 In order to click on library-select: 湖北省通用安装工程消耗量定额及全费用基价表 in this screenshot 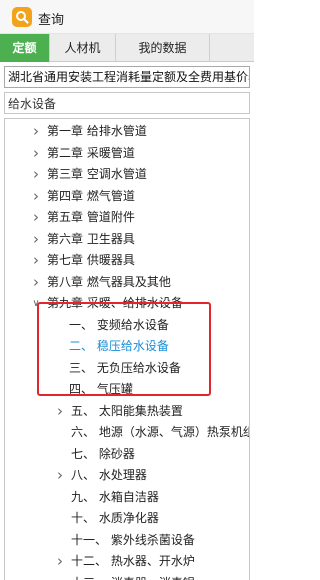, I will do `click(127, 77)`.